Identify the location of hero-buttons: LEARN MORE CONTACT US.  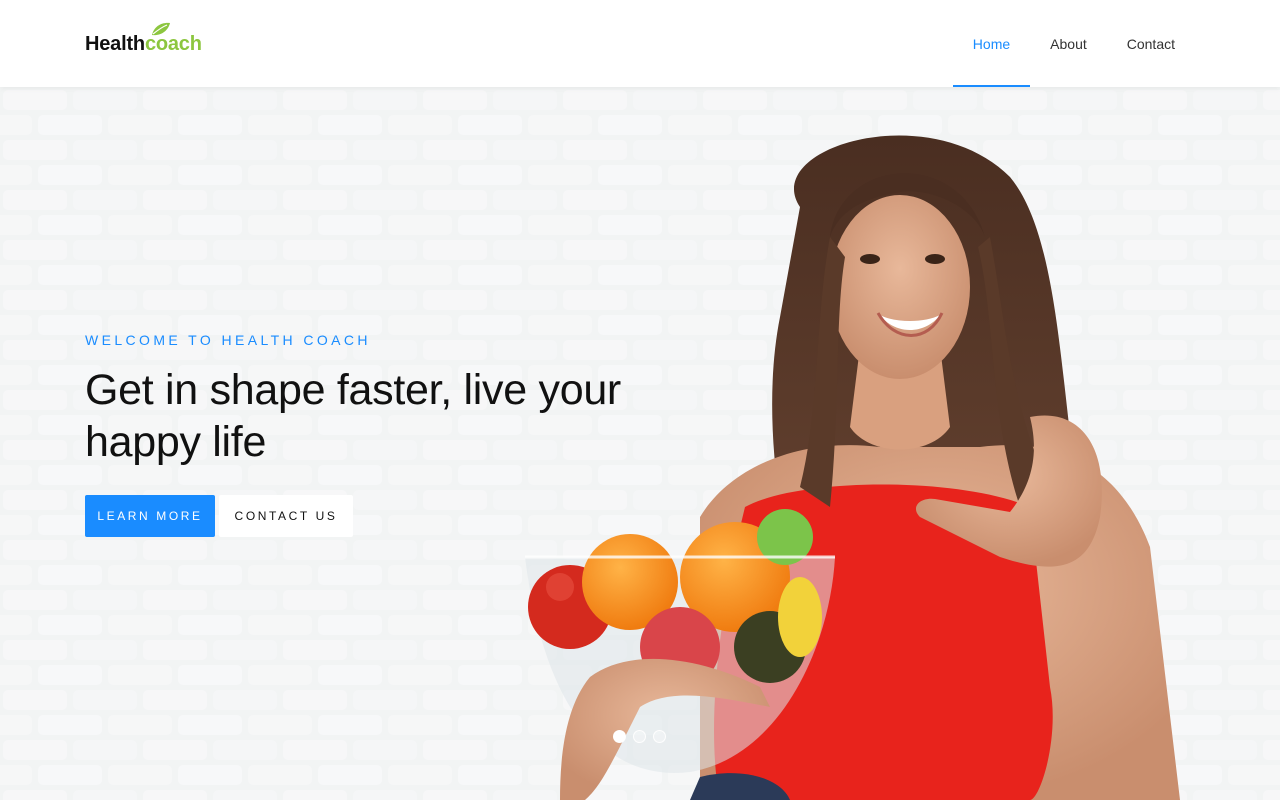
(395, 516).